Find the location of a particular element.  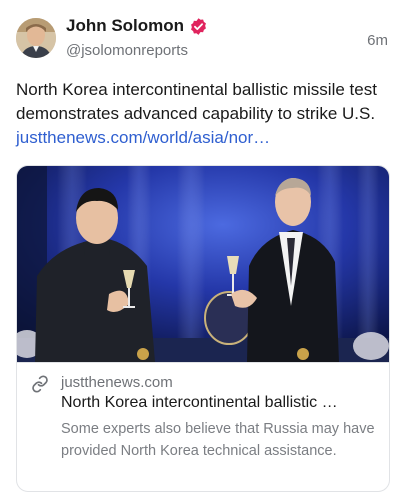

author-avatar is located at coordinates (36, 38).